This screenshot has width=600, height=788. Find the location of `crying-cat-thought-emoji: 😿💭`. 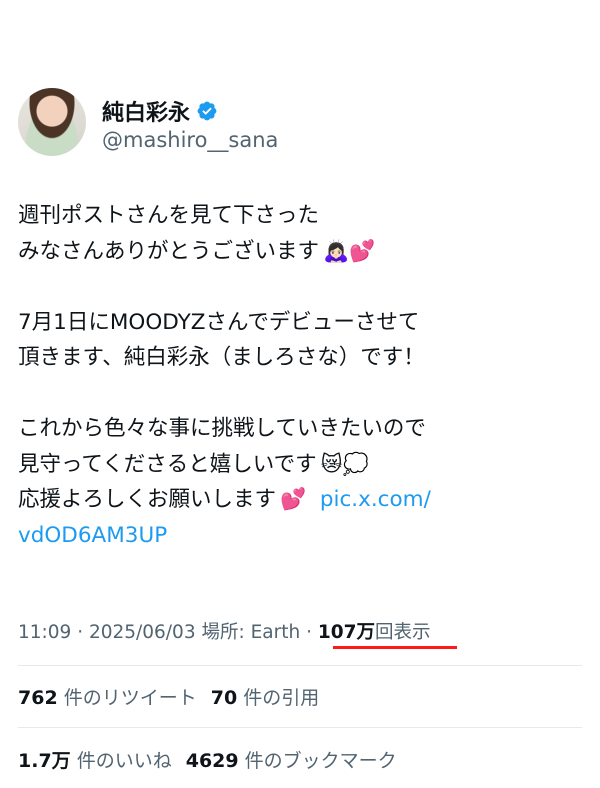

crying-cat-thought-emoji: 😿💭 is located at coordinates (344, 463).